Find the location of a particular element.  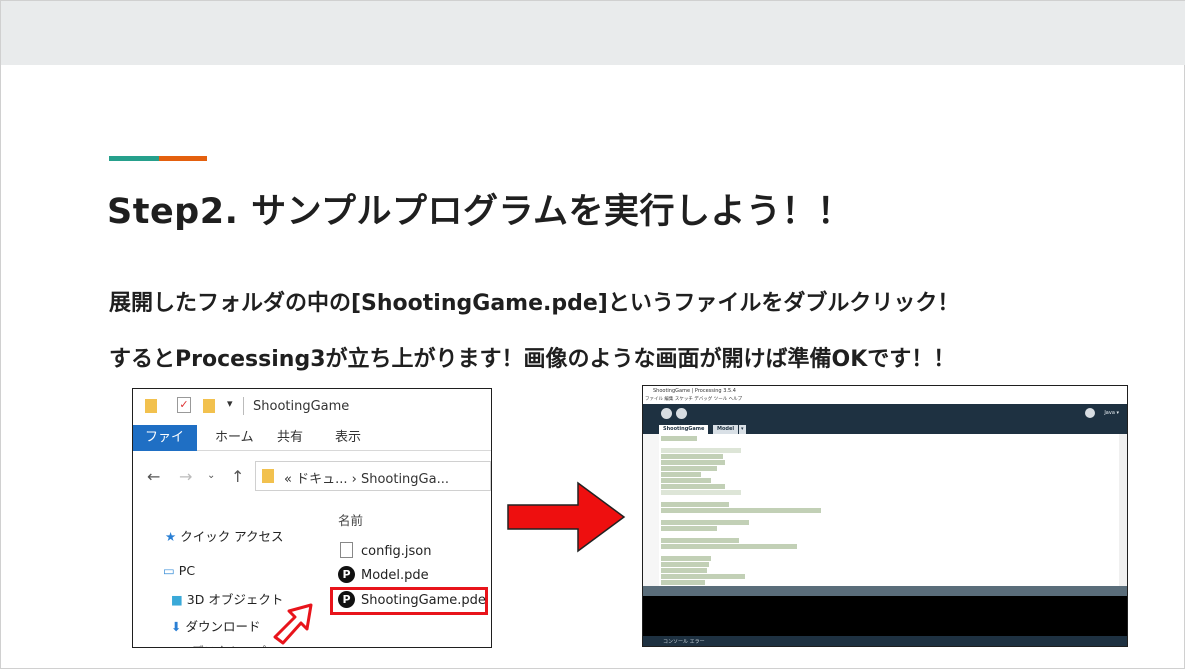

sidebar-item-3d-objects: ■ 3D オブジェクト is located at coordinates (227, 598).